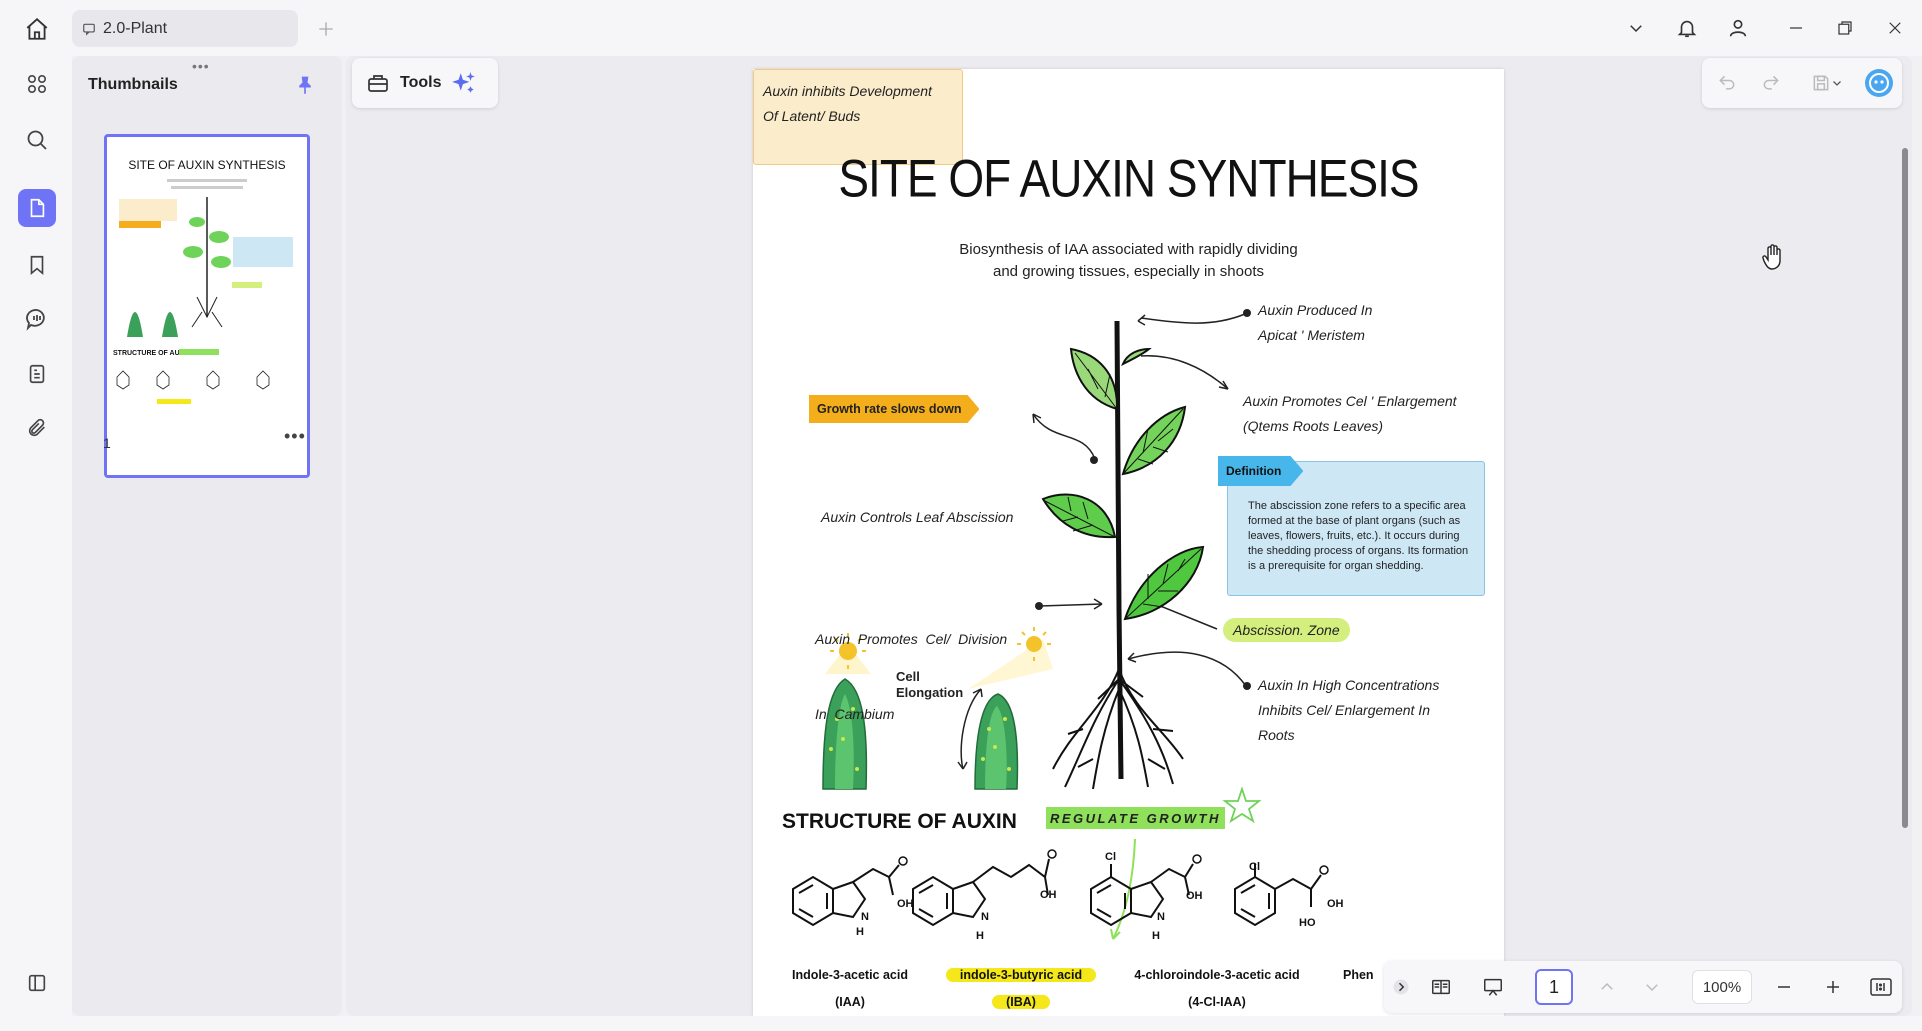 This screenshot has width=1922, height=1031. What do you see at coordinates (185, 28) in the screenshot?
I see `document-tab: 2.0-Plant` at bounding box center [185, 28].